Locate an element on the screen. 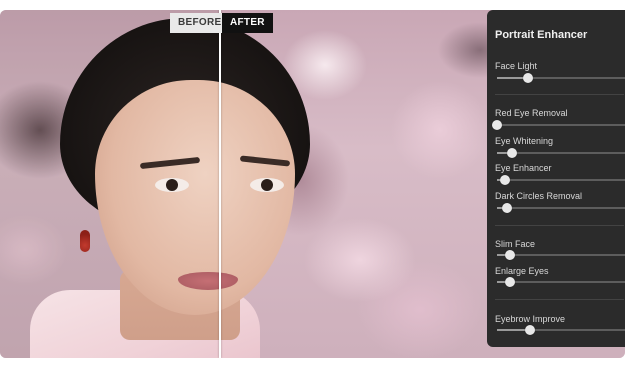 This screenshot has height=375, width=625. eye-enhancer-label: Eye Enhancer is located at coordinates (523, 168).